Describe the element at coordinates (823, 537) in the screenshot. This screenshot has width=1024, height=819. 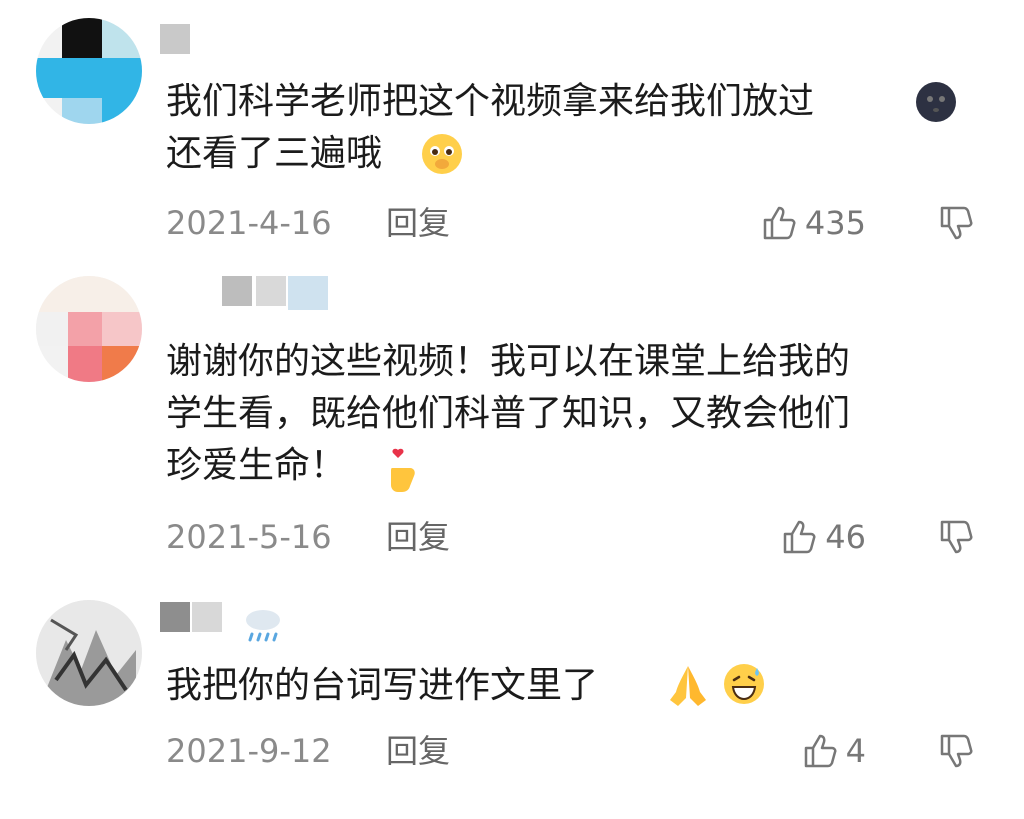
I see `like-button: 46` at that location.